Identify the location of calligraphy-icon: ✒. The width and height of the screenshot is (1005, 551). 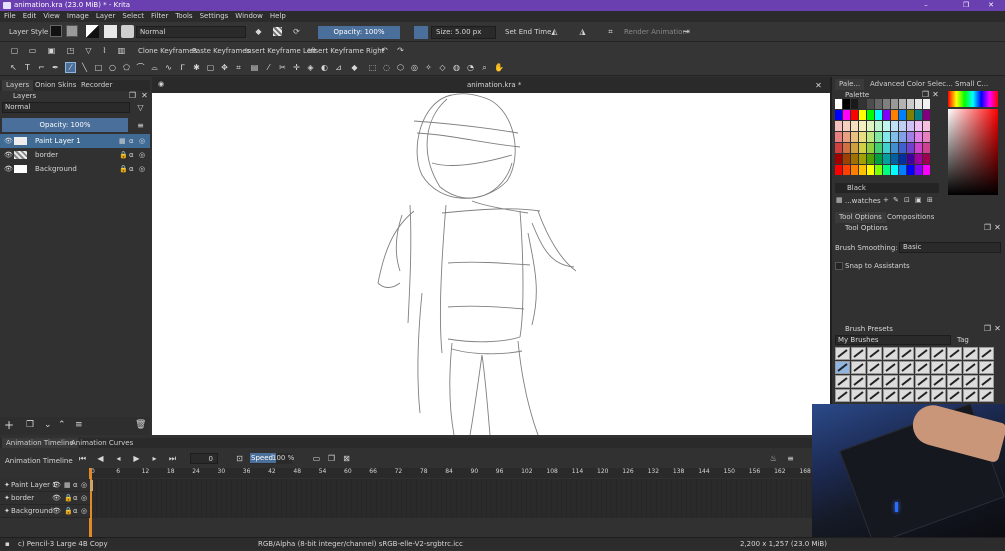
(55, 67).